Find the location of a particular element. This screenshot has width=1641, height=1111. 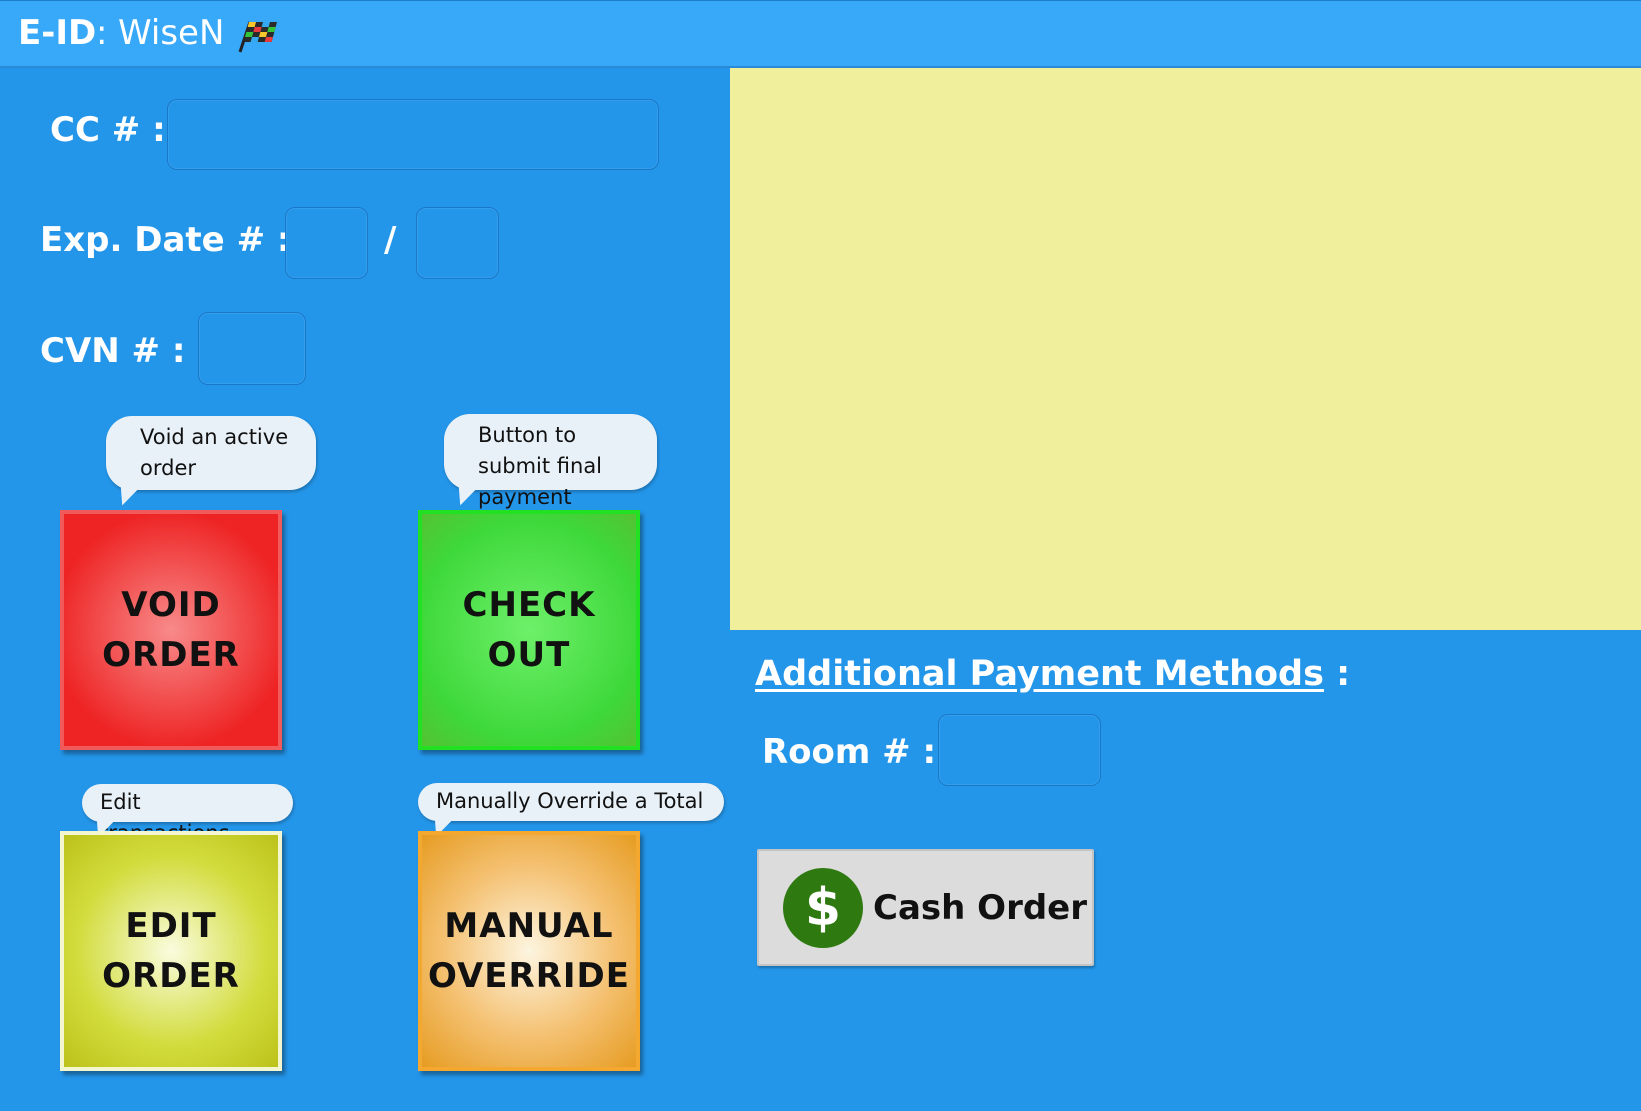

cc-label: CC # : is located at coordinates (108, 130).